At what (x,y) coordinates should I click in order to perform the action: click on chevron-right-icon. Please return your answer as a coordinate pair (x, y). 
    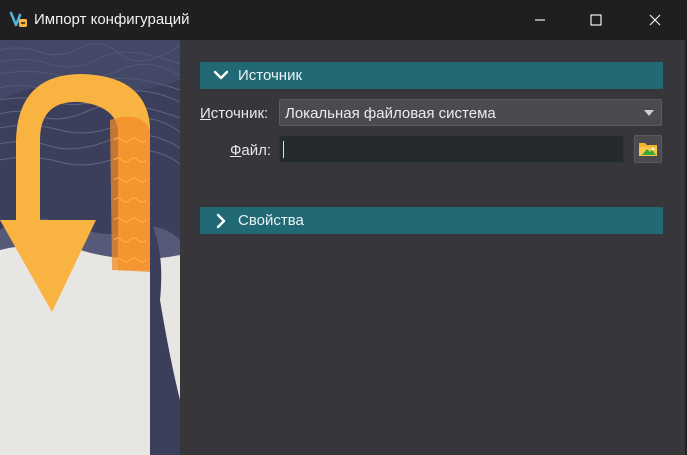
    Looking at the image, I should click on (221, 221).